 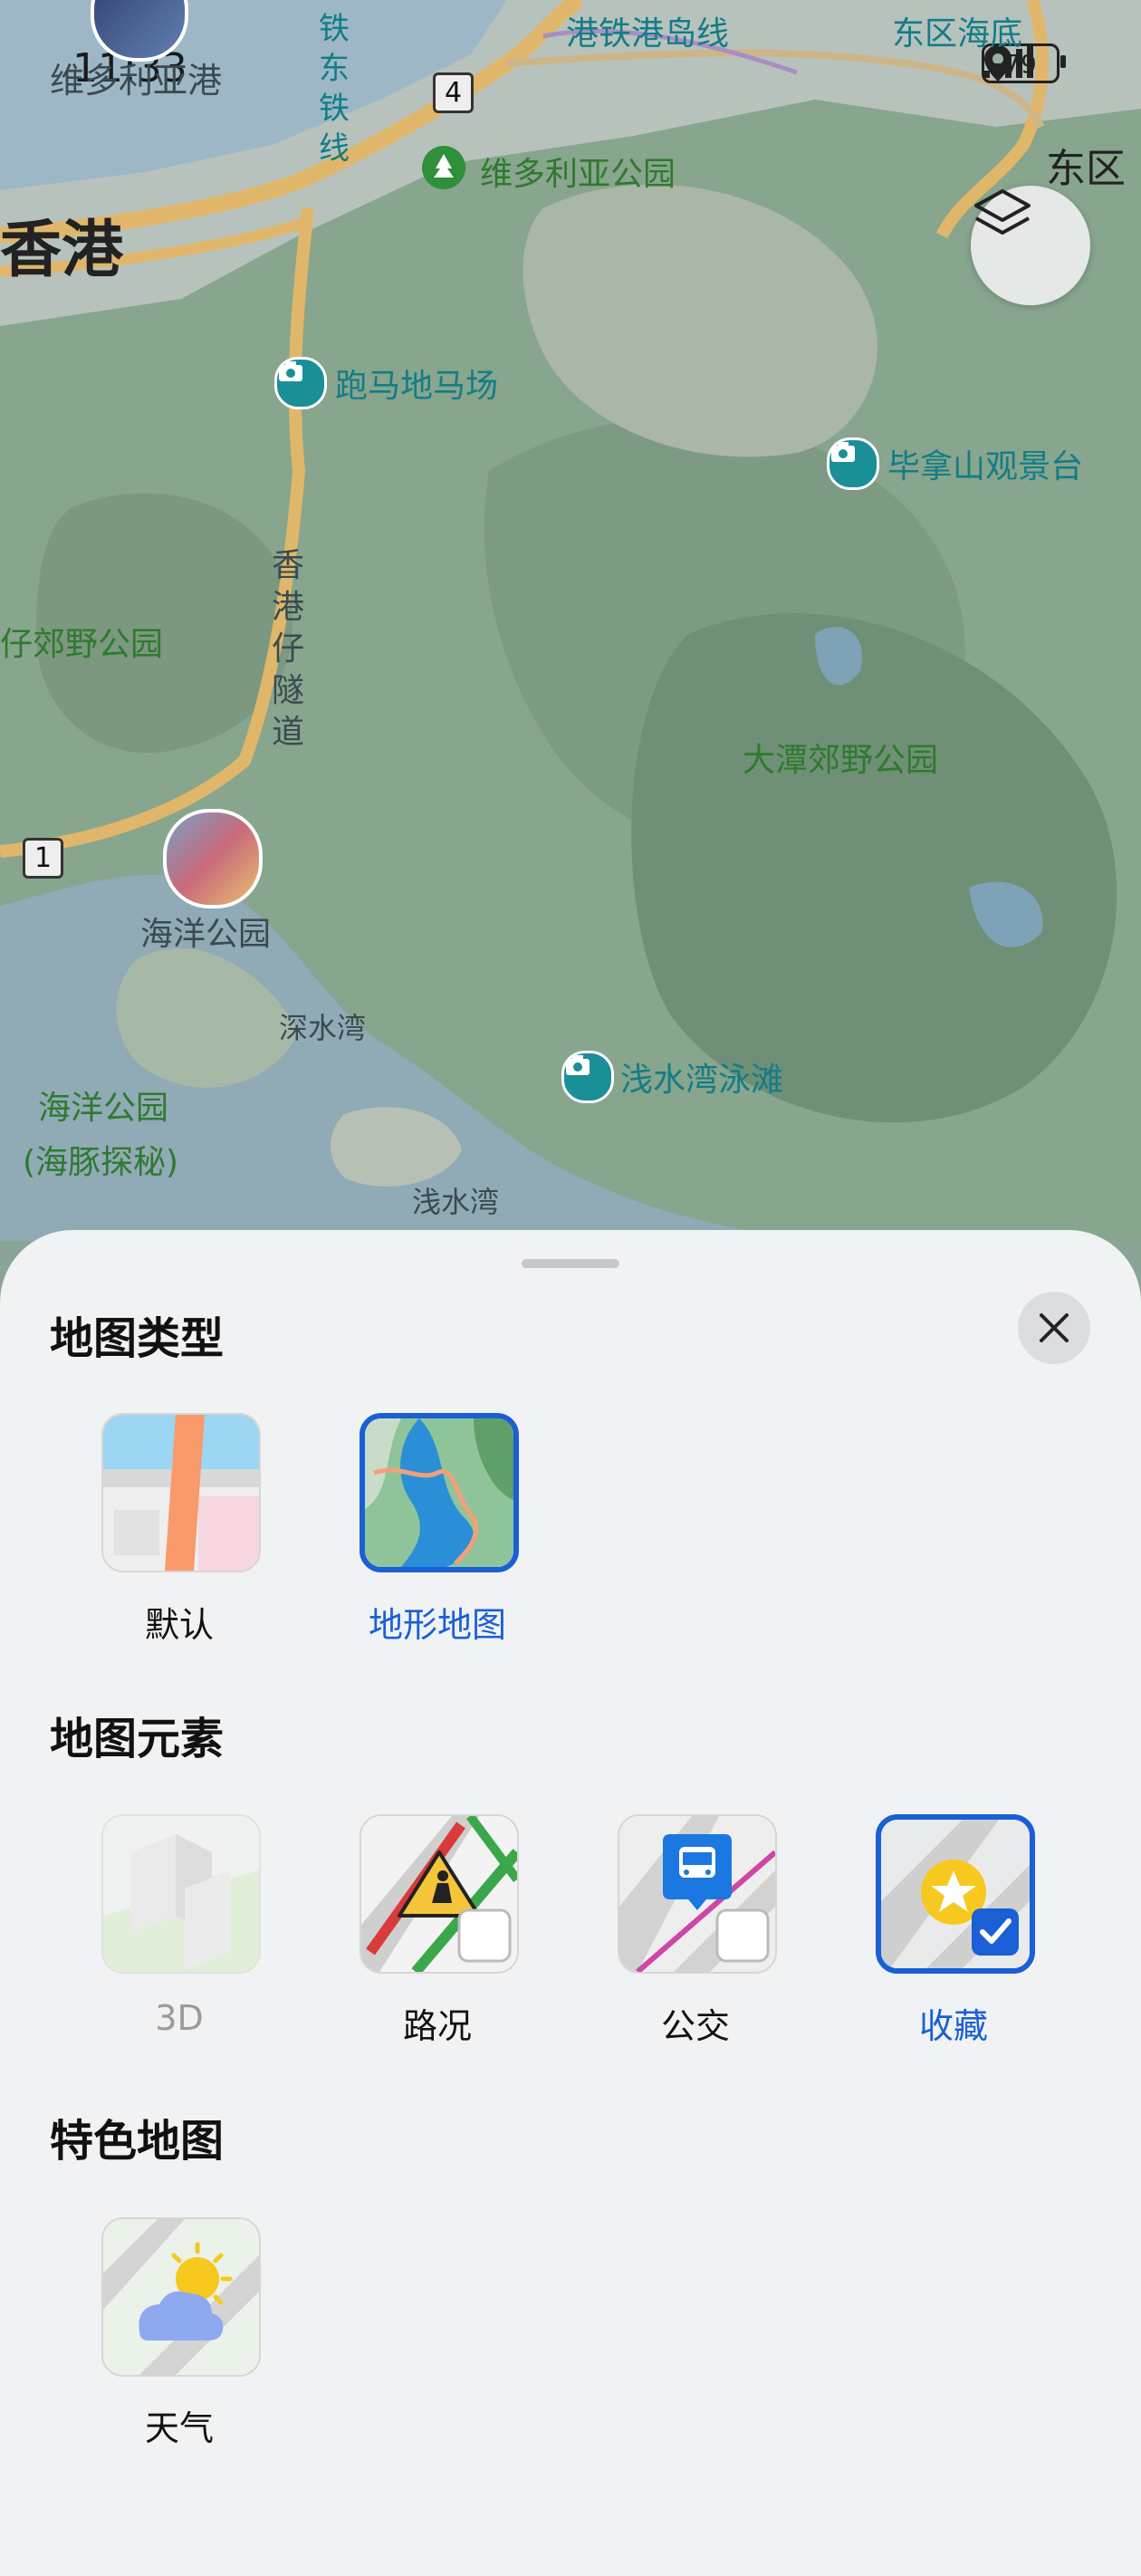 What do you see at coordinates (137, 2141) in the screenshot?
I see `section-title-special-maps: 特色地图` at bounding box center [137, 2141].